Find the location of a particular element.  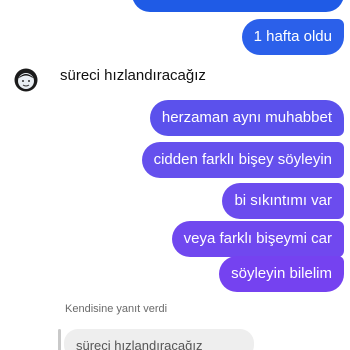

reply-quoted-text: süreci hızlandıracağız is located at coordinates (139, 344).